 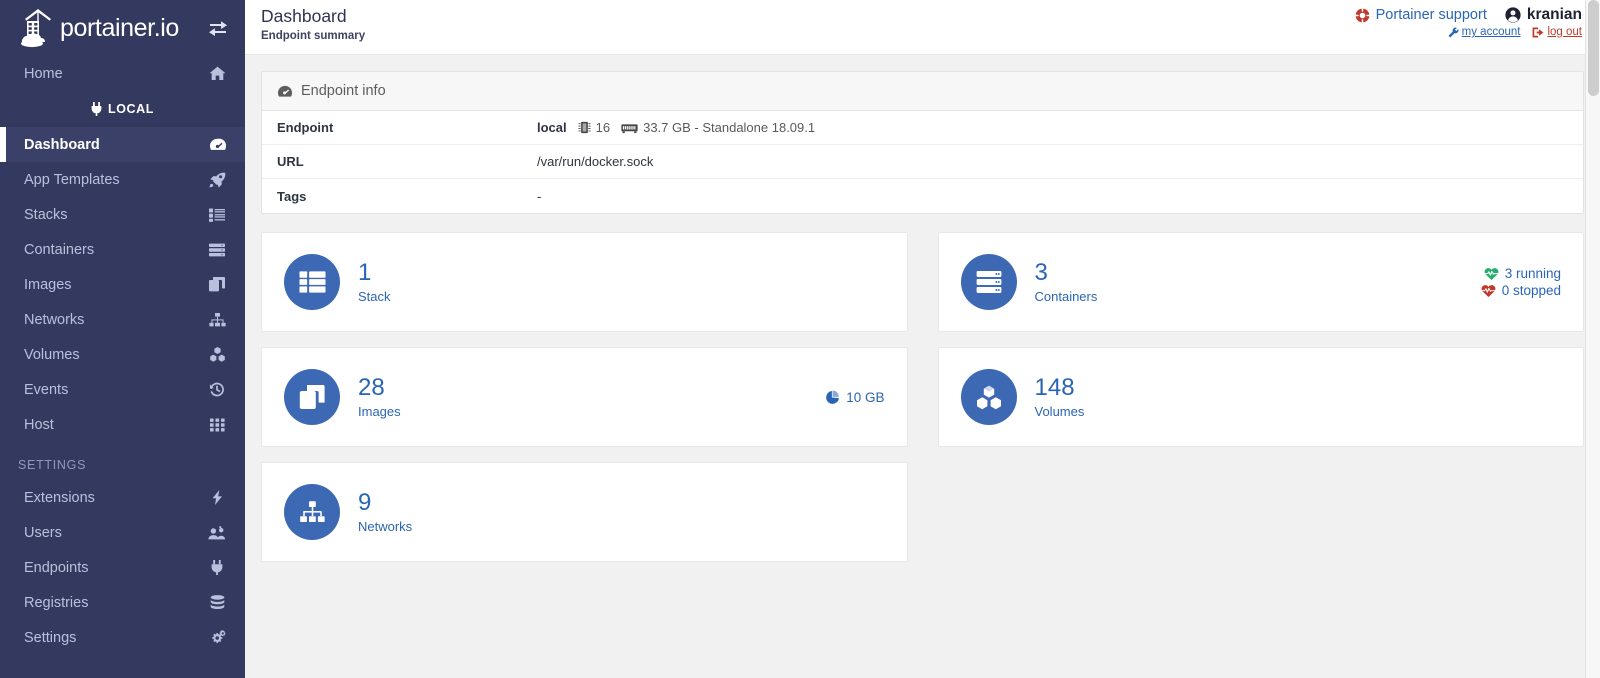 What do you see at coordinates (1538, 32) in the screenshot?
I see `sign-out-icon` at bounding box center [1538, 32].